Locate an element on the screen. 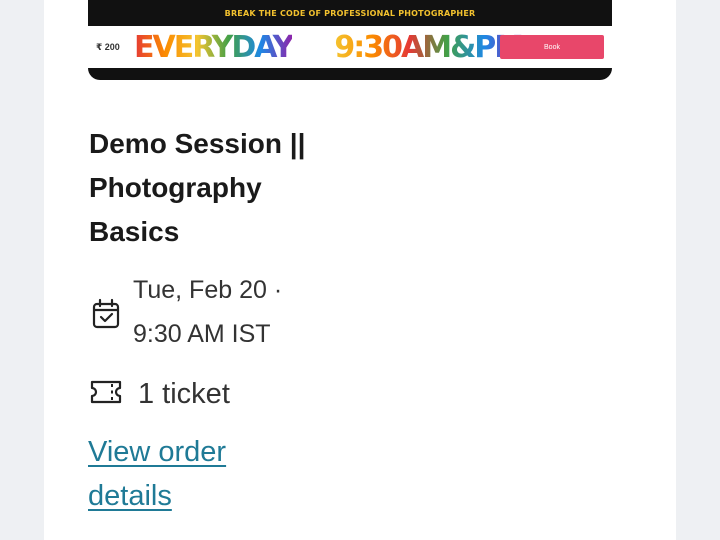  view-order-details-link: View order details is located at coordinates (188, 474).